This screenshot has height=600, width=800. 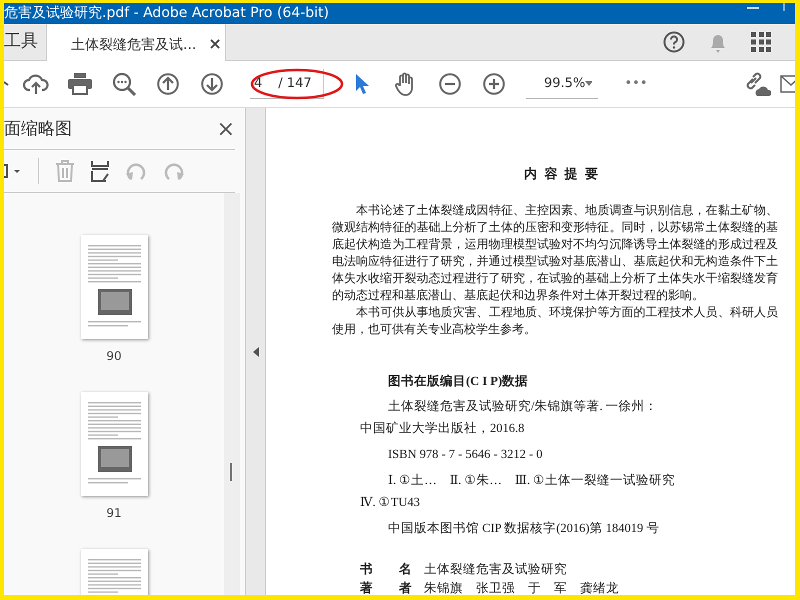 What do you see at coordinates (386, 569) in the screenshot?
I see `field-label: 书 名` at bounding box center [386, 569].